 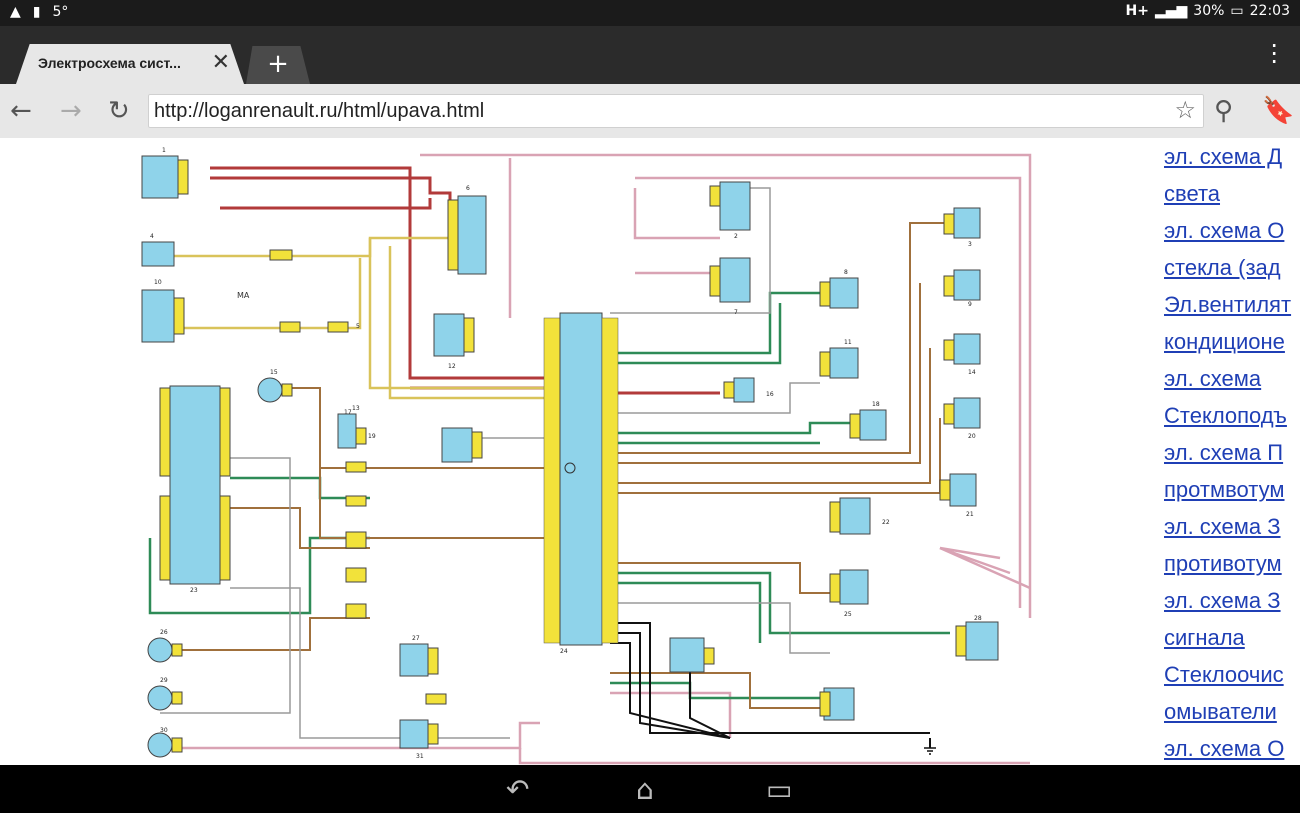 What do you see at coordinates (1269, 11) in the screenshot?
I see `clock: 22:03` at bounding box center [1269, 11].